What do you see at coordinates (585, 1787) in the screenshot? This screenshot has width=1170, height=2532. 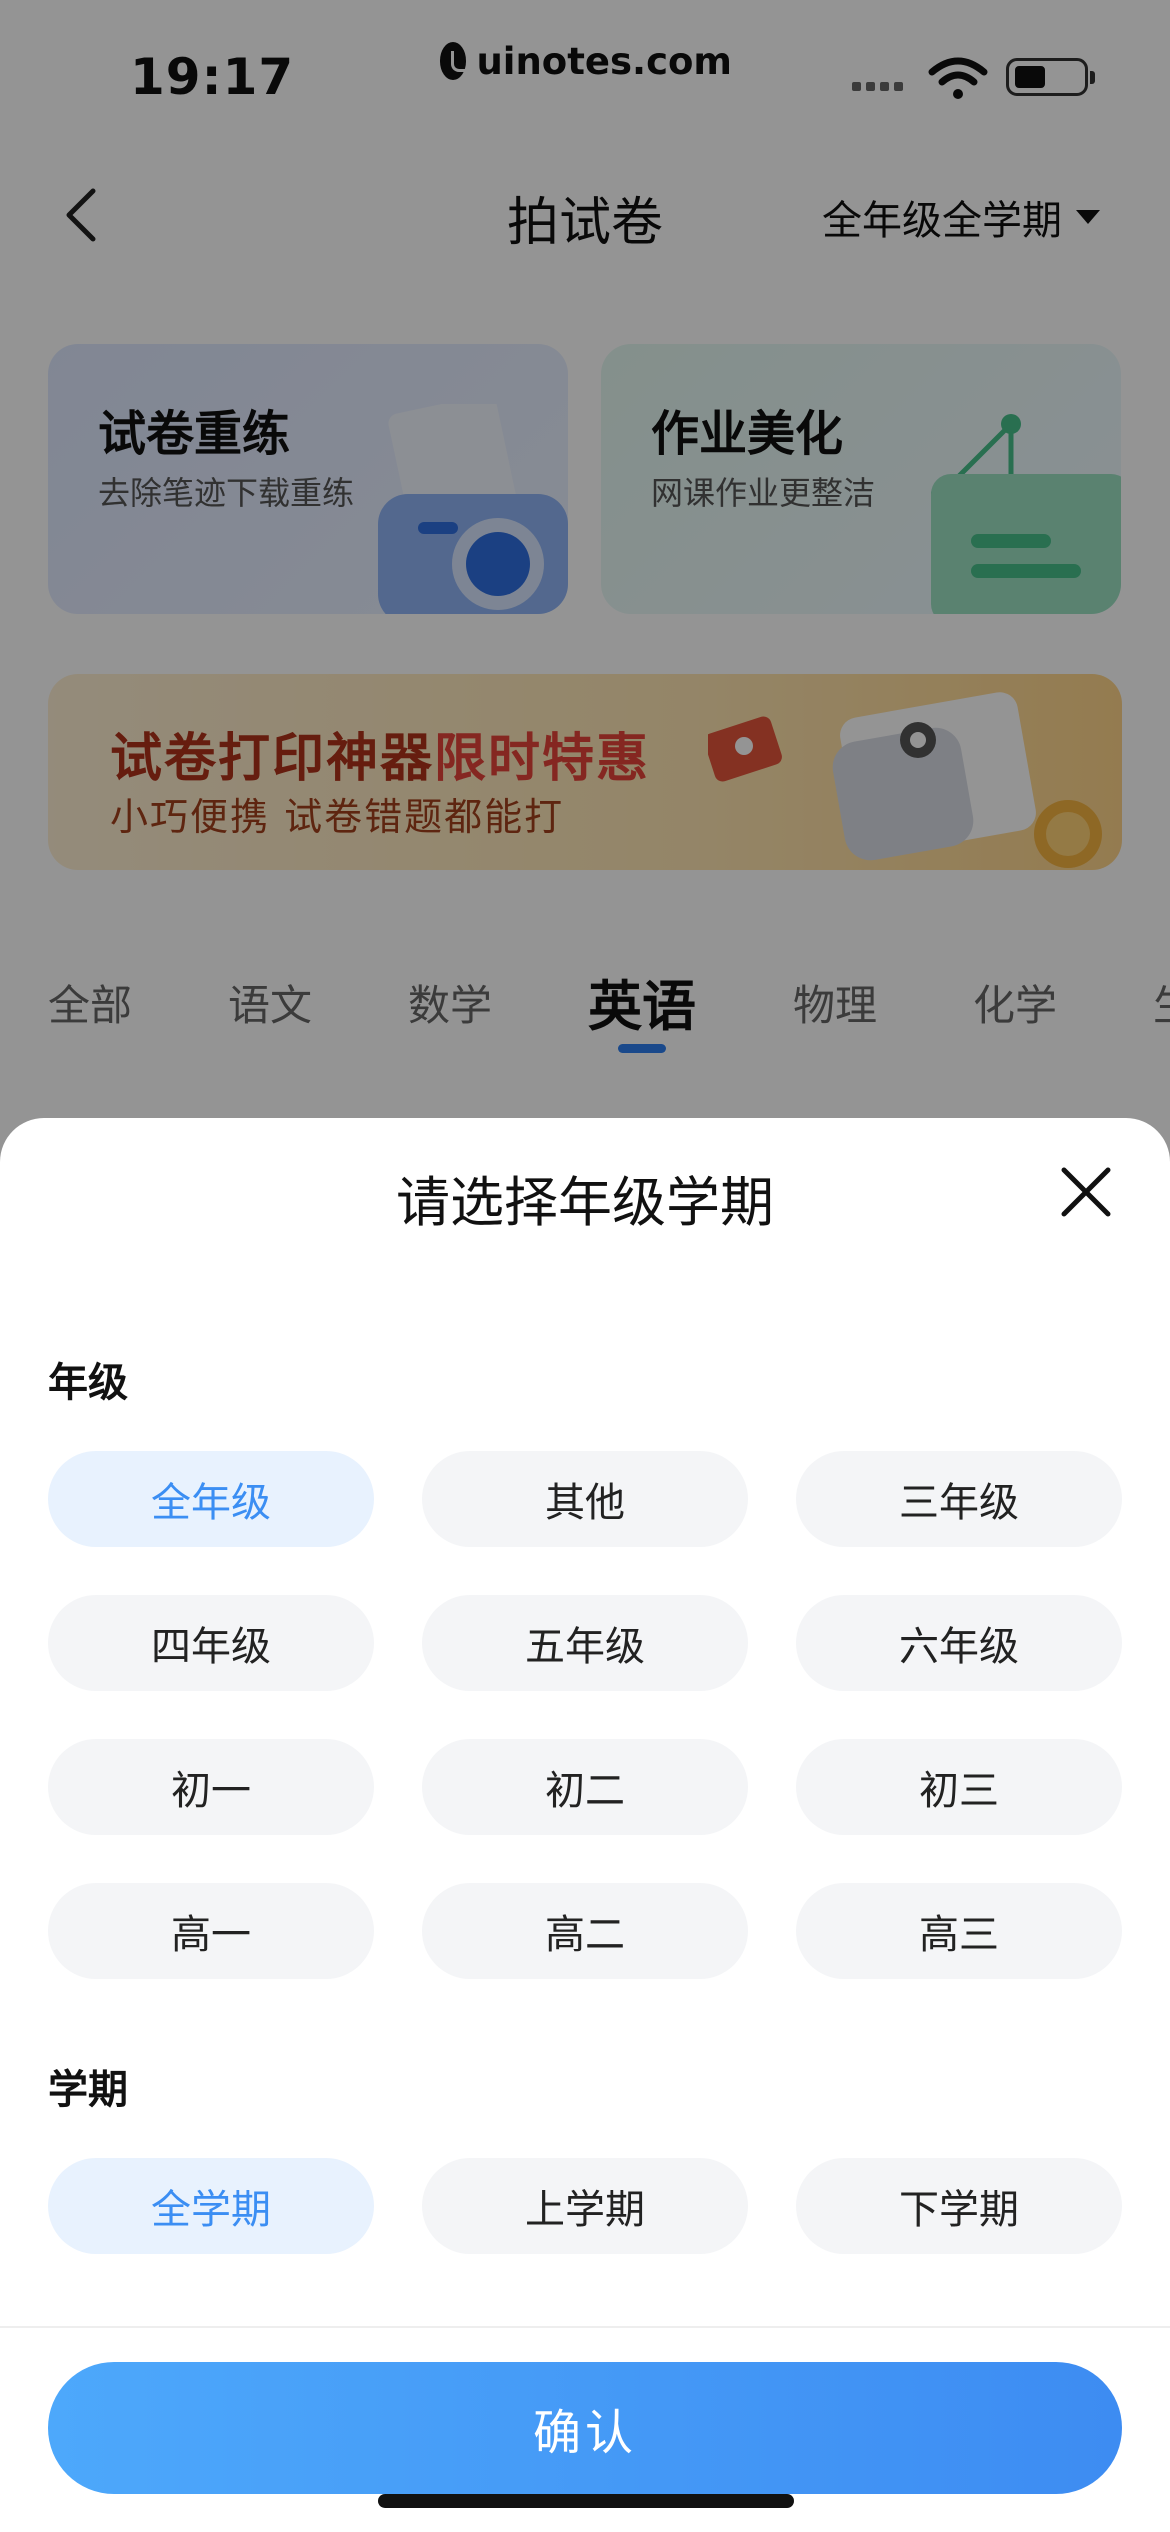 I see `grade-option-junior2: 初二` at bounding box center [585, 1787].